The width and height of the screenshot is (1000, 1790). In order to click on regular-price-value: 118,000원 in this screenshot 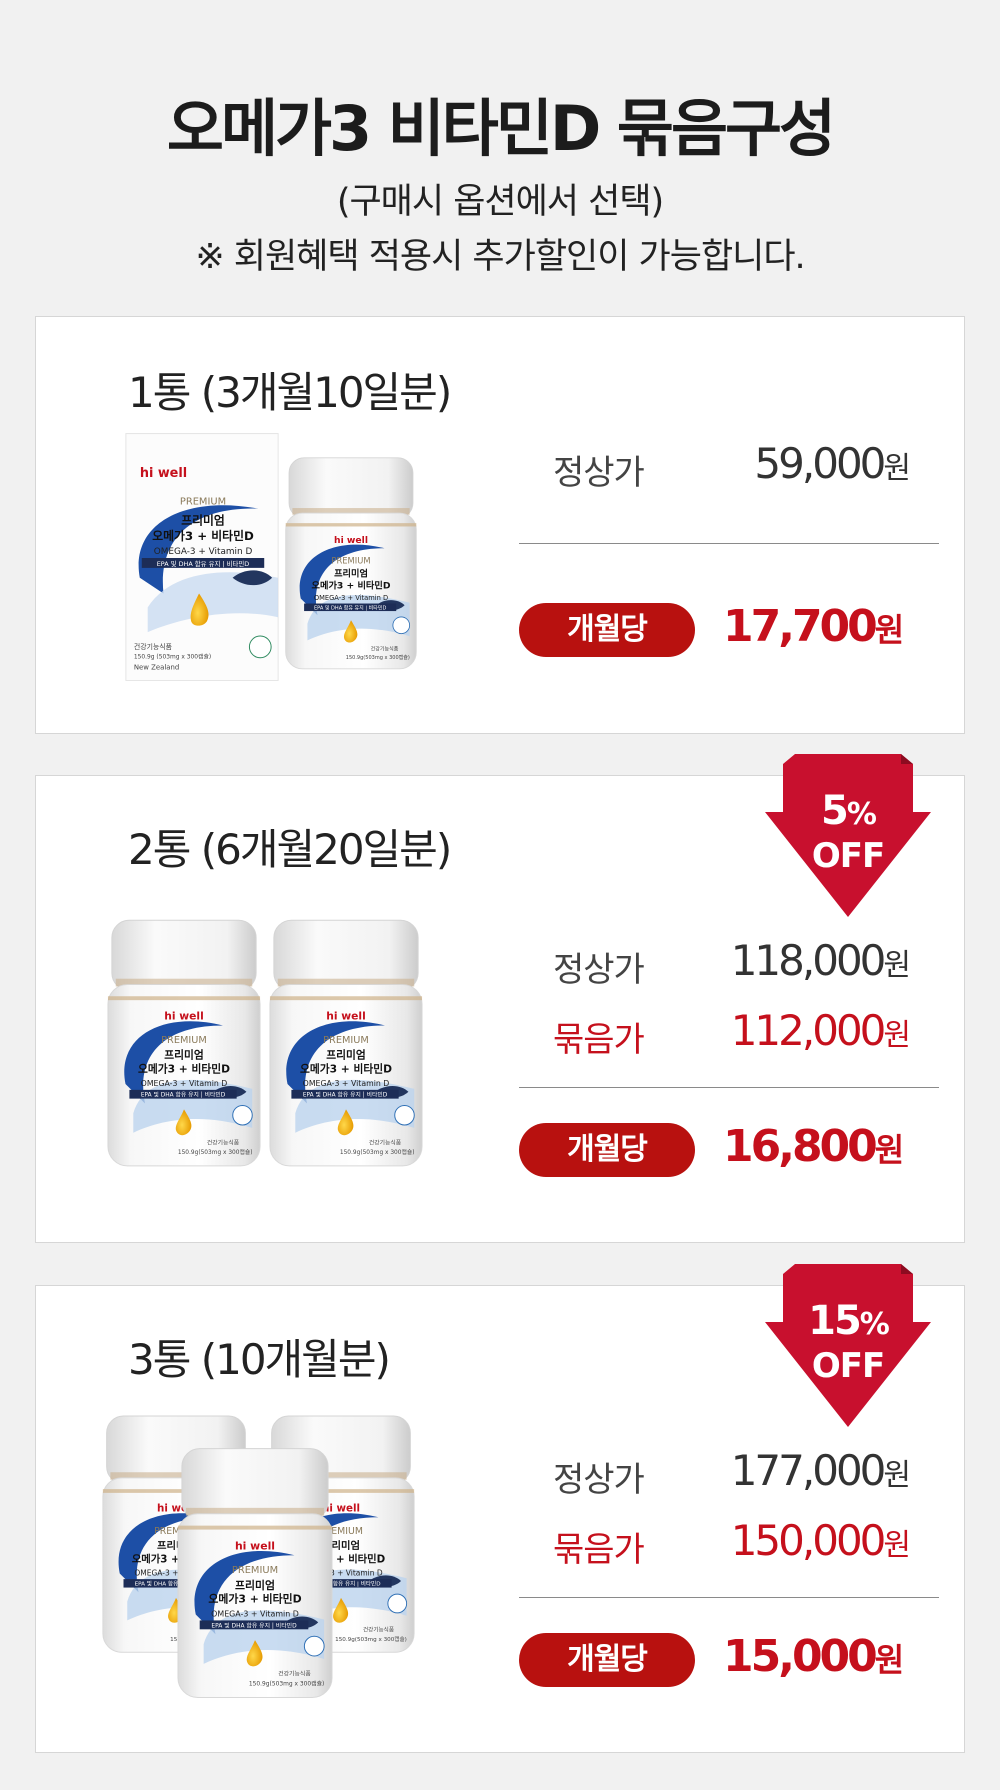, I will do `click(820, 960)`.